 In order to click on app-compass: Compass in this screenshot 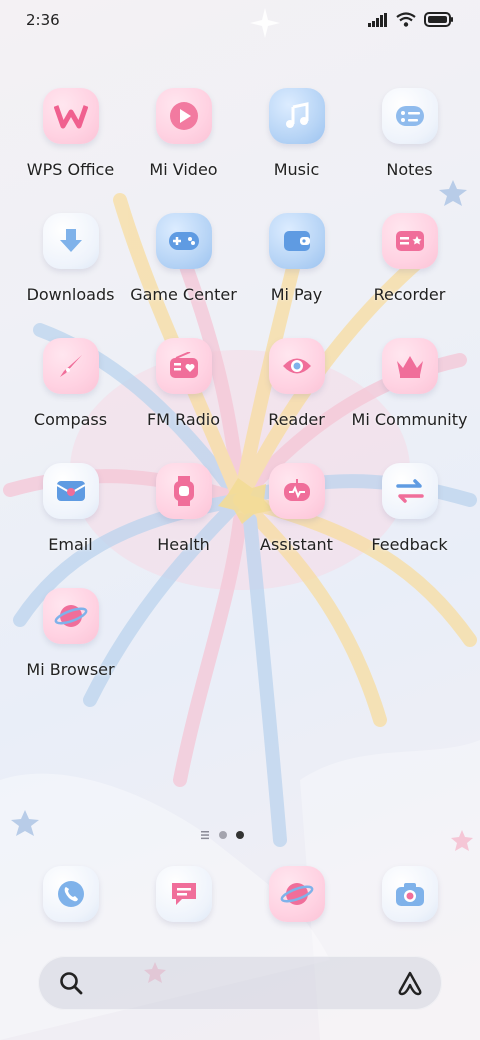, I will do `click(70, 393)`.